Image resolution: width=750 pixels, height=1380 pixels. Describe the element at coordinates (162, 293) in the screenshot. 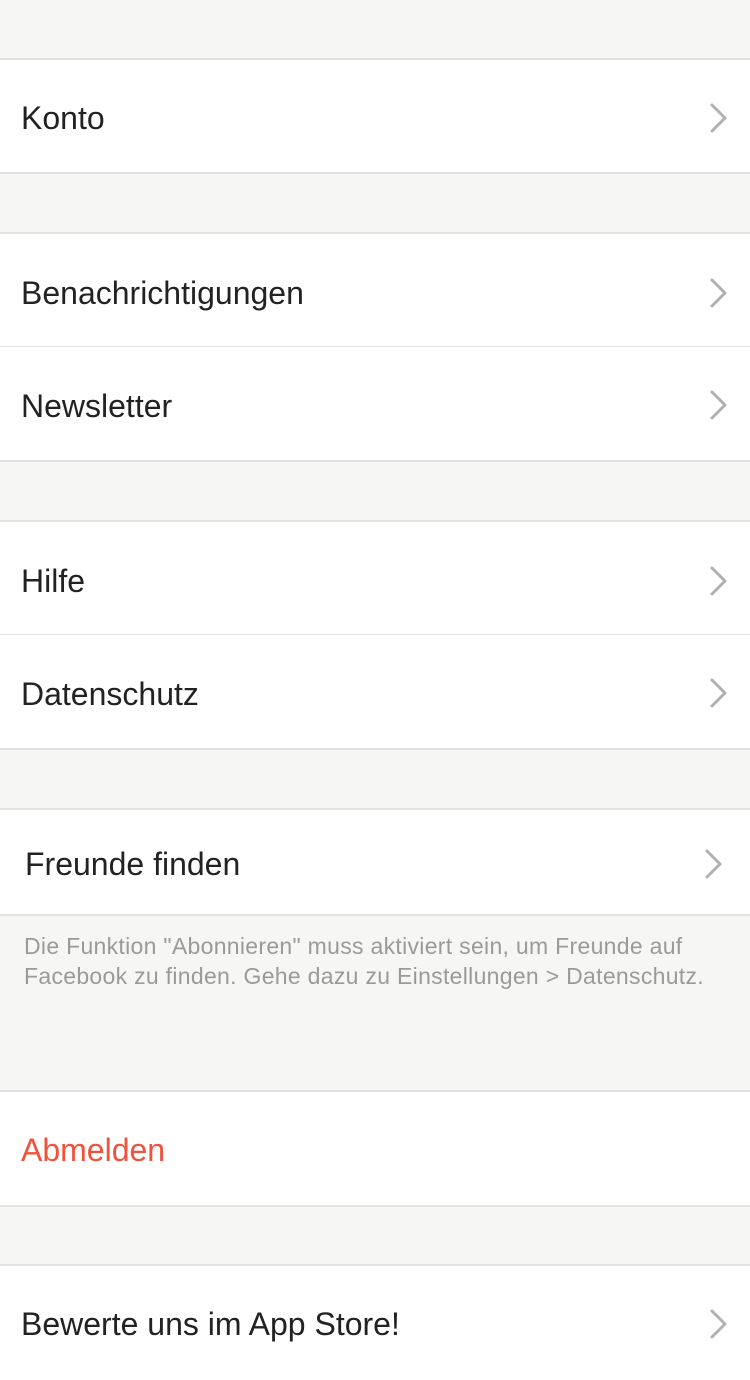

I see `settings-row-label: Benachrichtigungen` at that location.